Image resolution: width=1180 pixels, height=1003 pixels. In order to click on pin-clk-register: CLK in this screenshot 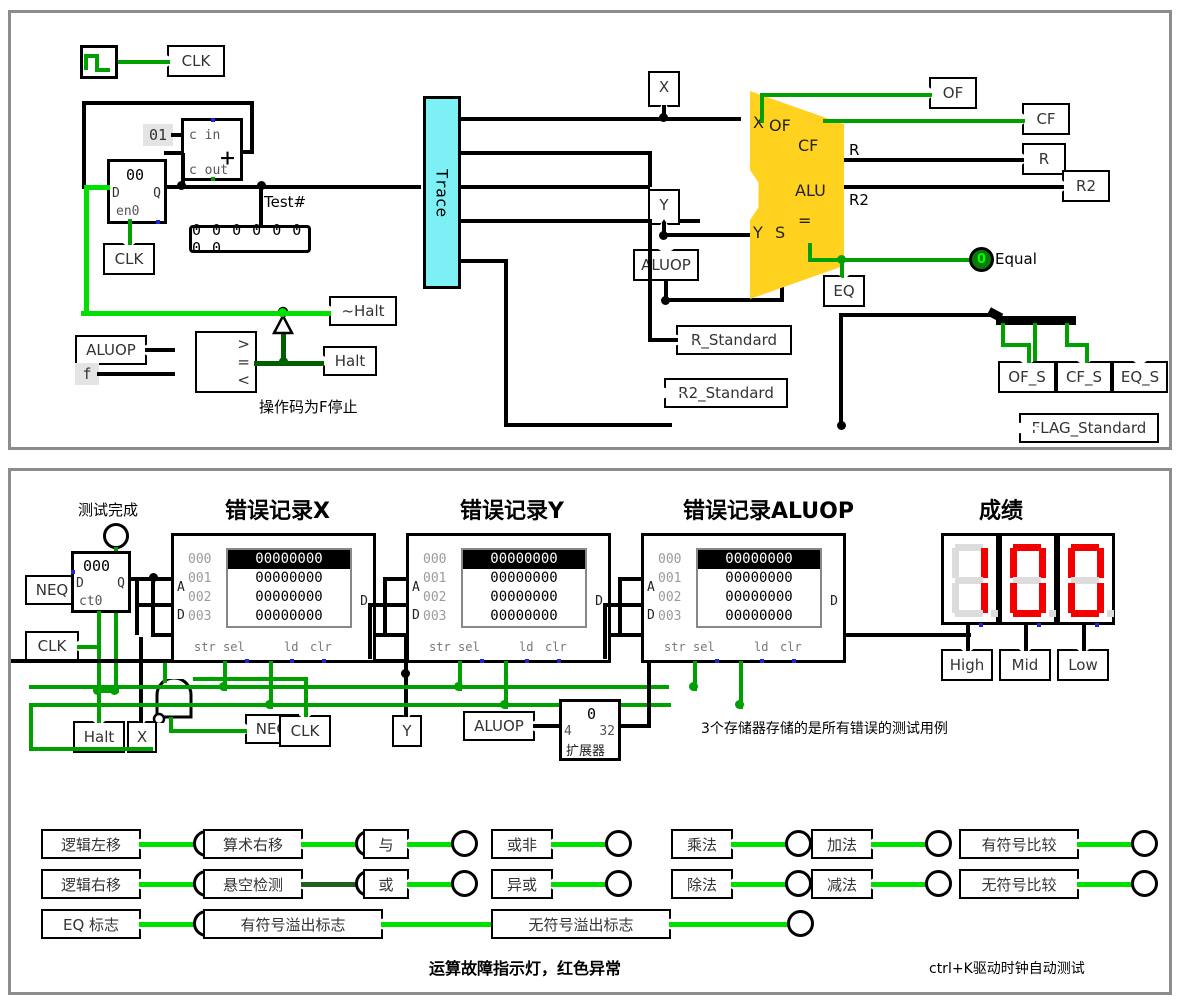, I will do `click(129, 259)`.